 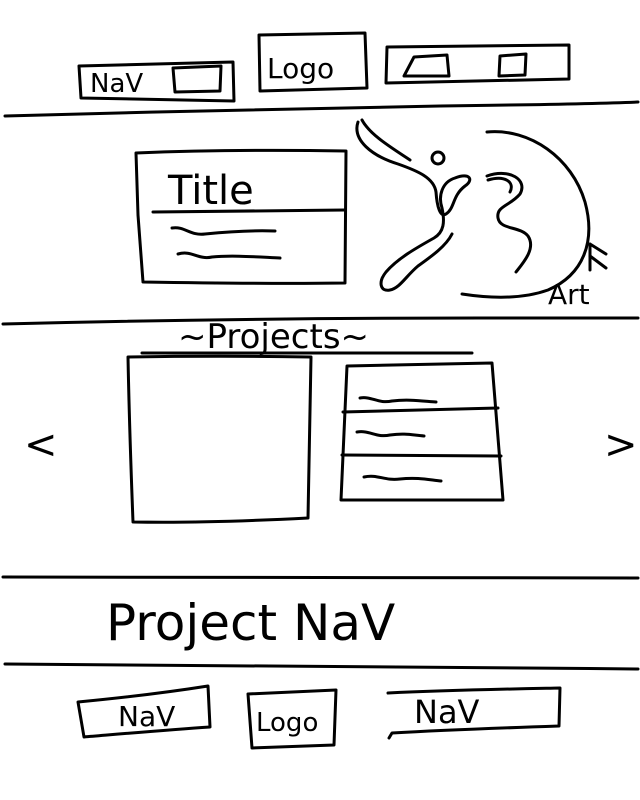 I want to click on footer-nav-button-left: NaV, so click(x=144, y=711).